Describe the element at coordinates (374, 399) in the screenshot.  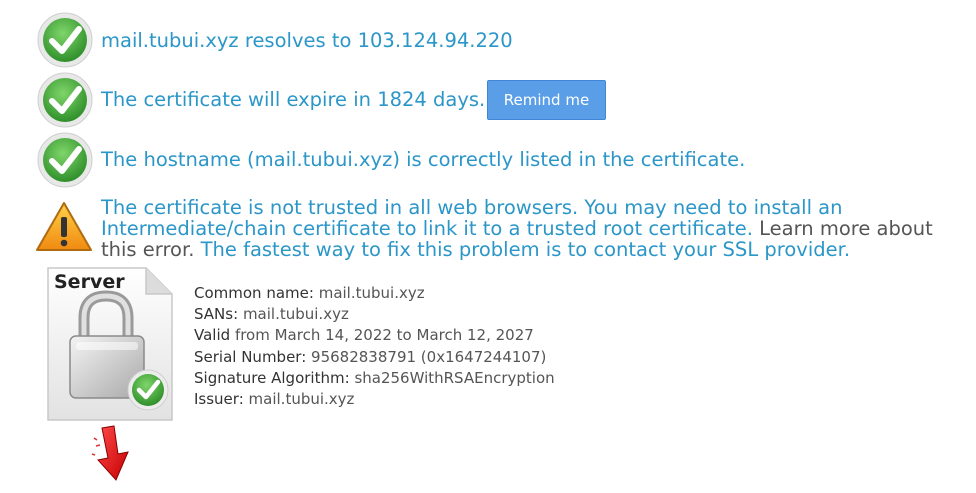
I see `detail-row: Issuer: mail.tubui.xyz` at that location.